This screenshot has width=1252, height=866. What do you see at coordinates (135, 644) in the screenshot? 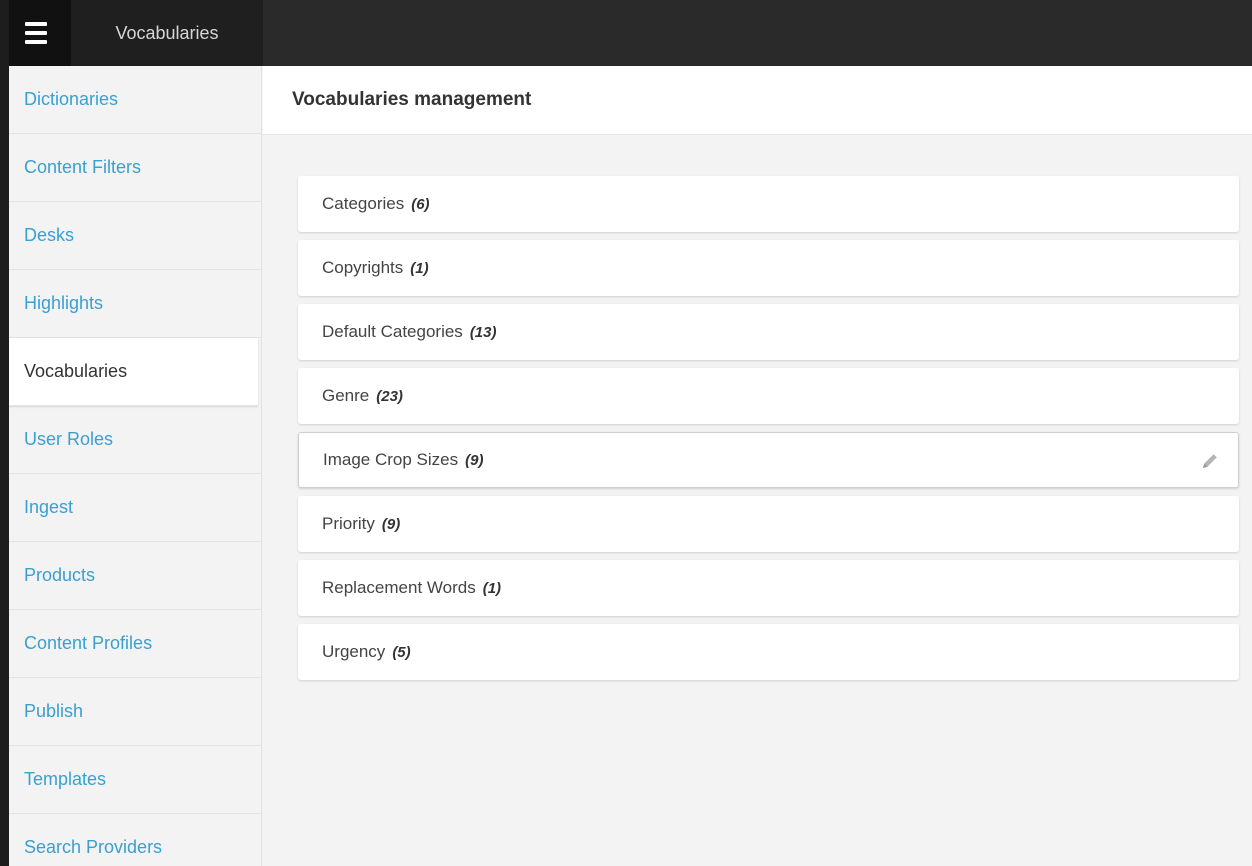
I see `sidebar-item-content-profiles: Content Profiles` at bounding box center [135, 644].